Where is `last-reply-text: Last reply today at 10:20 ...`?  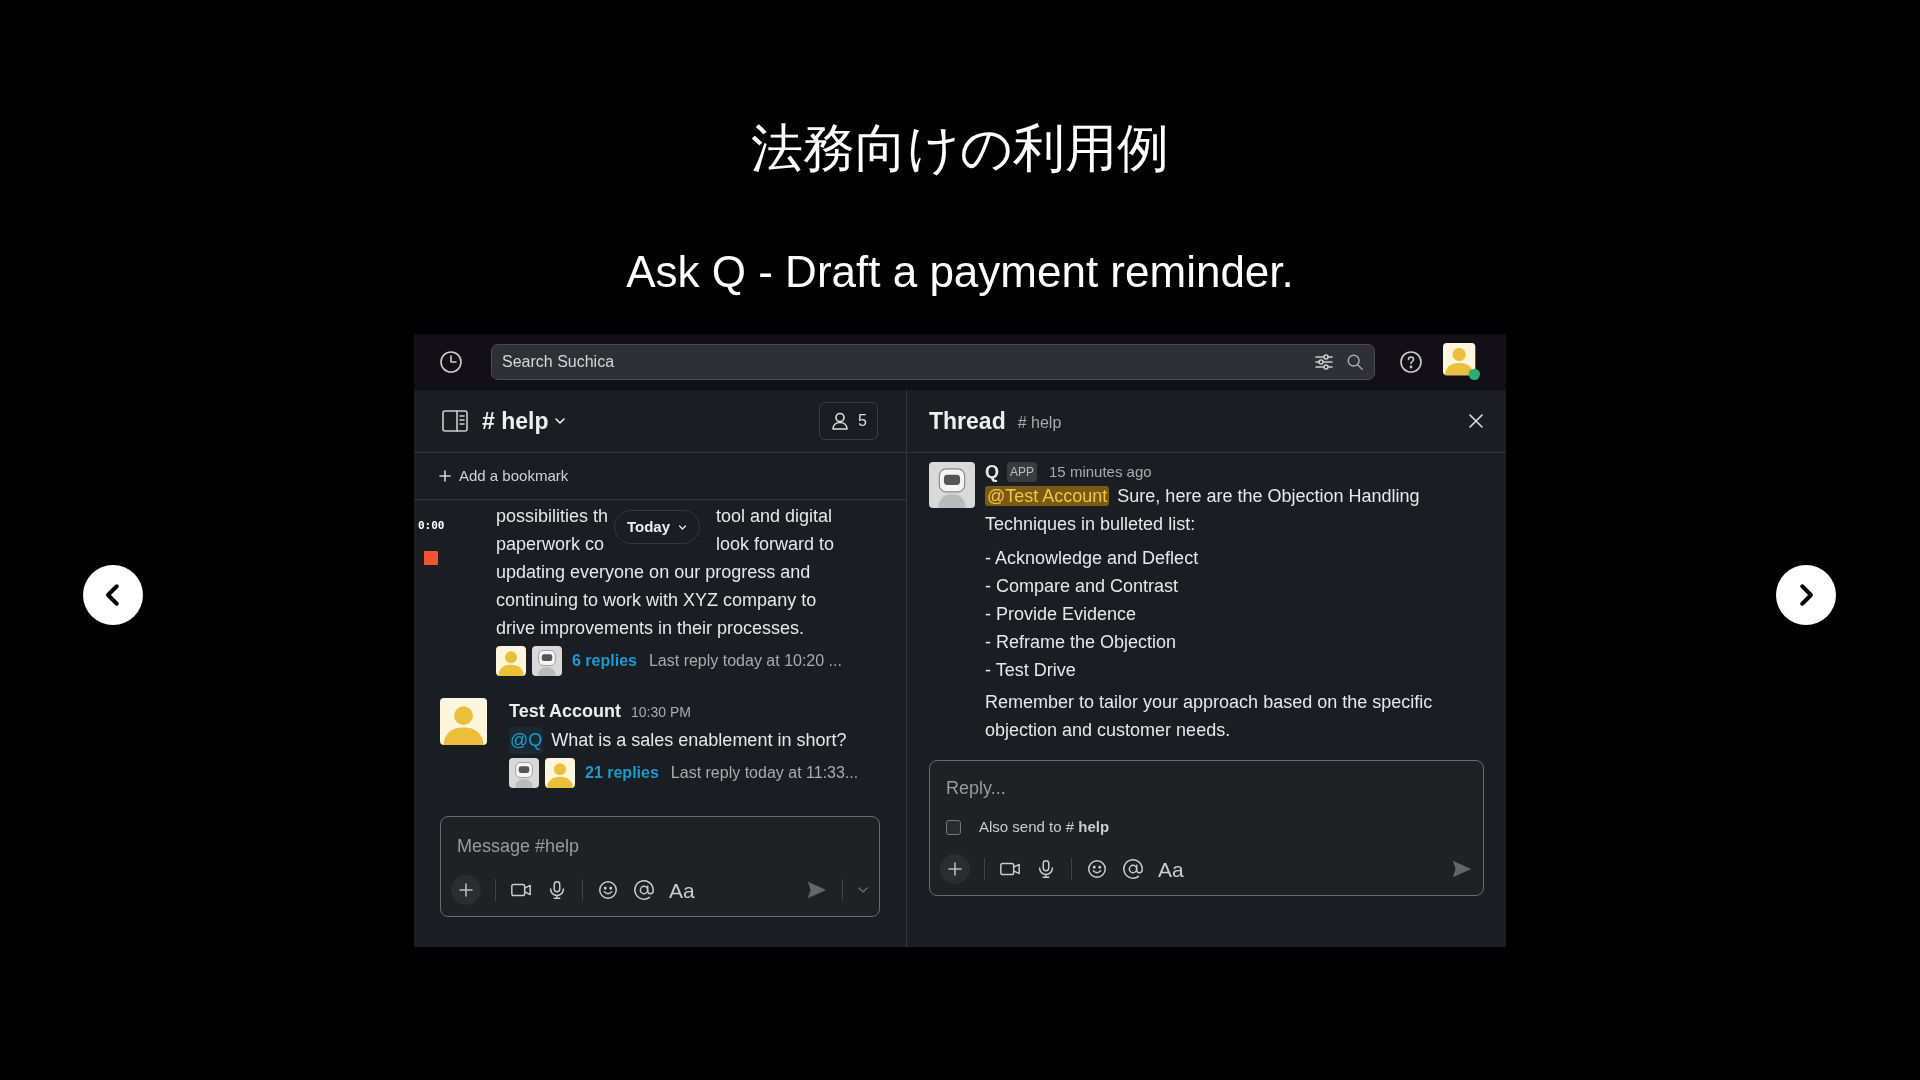 last-reply-text: Last reply today at 10:20 ... is located at coordinates (745, 661).